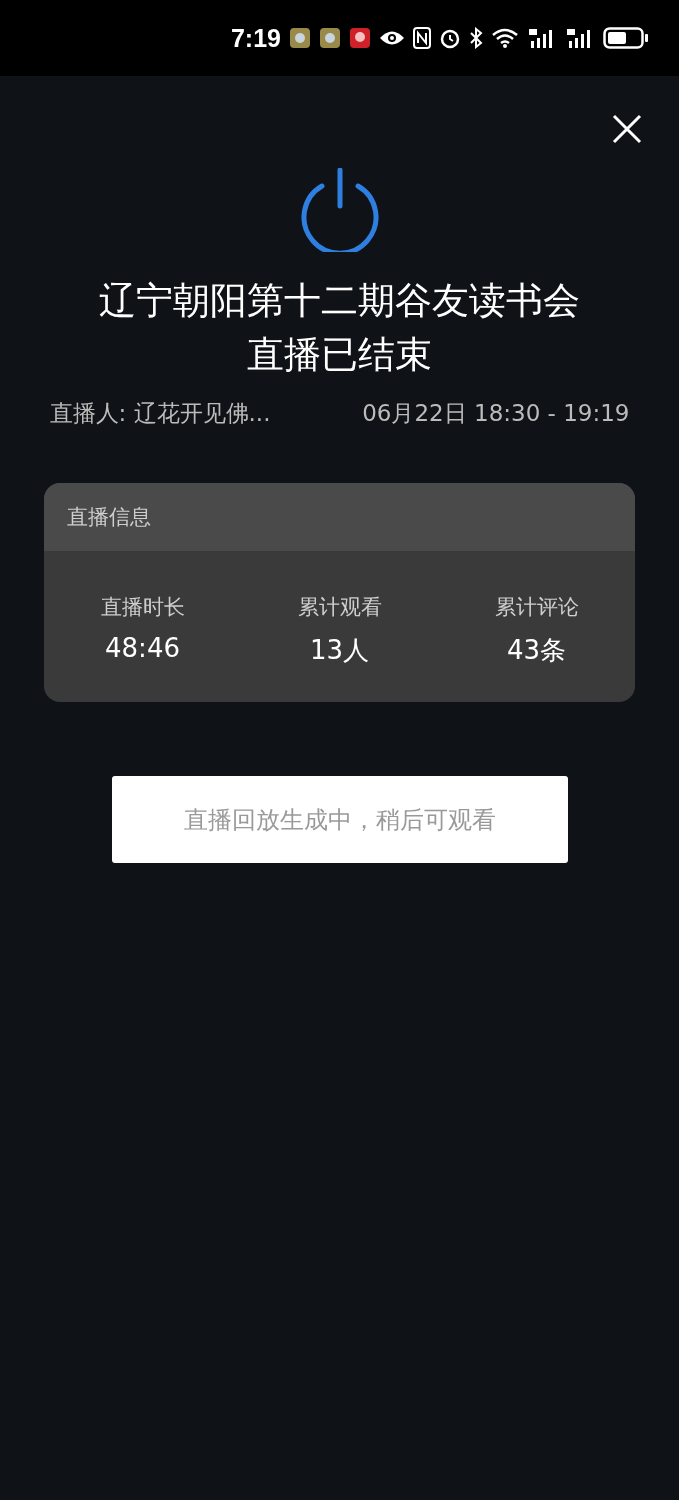 The width and height of the screenshot is (679, 1500). What do you see at coordinates (142, 607) in the screenshot?
I see `stat-label: 直播时长` at bounding box center [142, 607].